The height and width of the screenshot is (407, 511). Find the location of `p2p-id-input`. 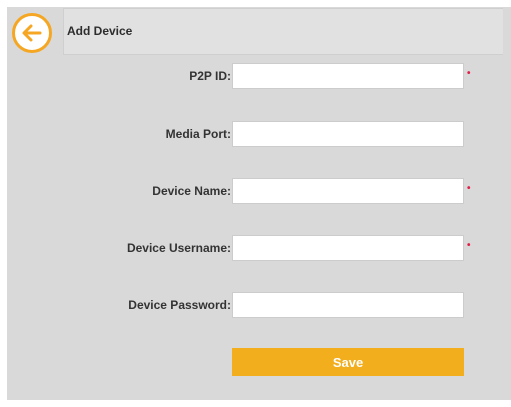

p2p-id-input is located at coordinates (348, 76).